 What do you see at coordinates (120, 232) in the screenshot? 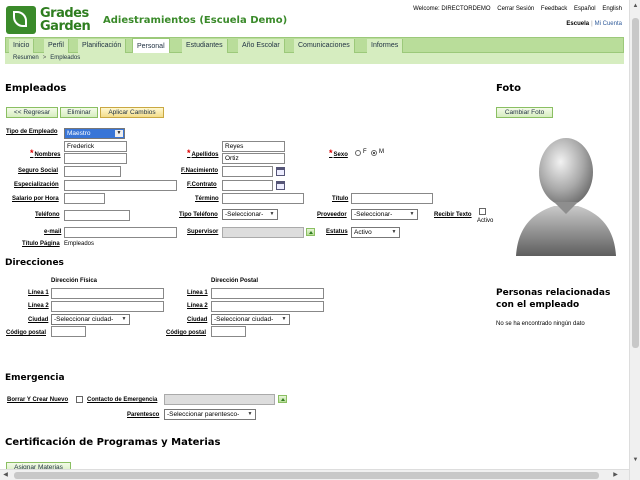
I see `email-input` at bounding box center [120, 232].